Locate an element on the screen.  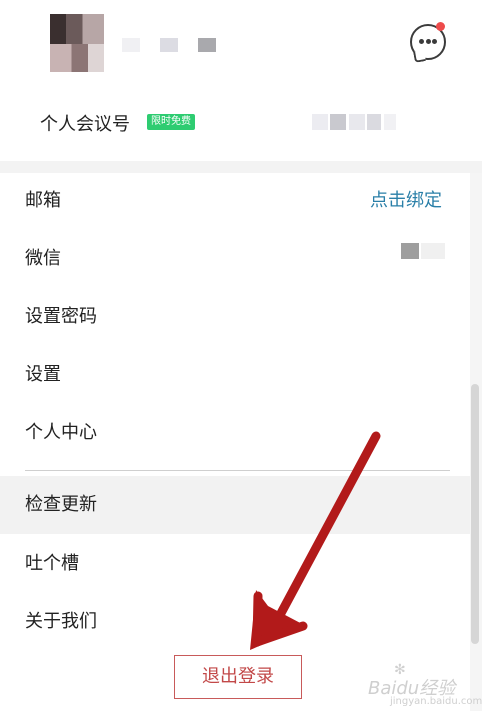
menu-item-email: 邮箱 点击绑定 is located at coordinates (235, 201).